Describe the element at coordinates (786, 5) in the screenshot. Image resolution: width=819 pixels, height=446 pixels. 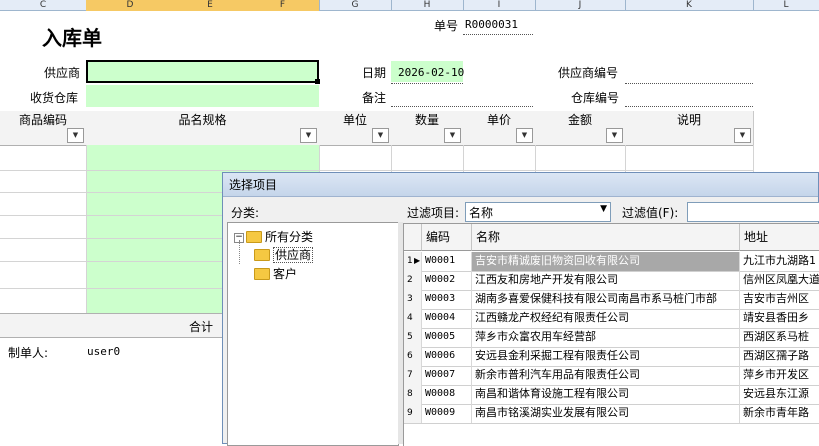
I see `column-header-l: L` at that location.